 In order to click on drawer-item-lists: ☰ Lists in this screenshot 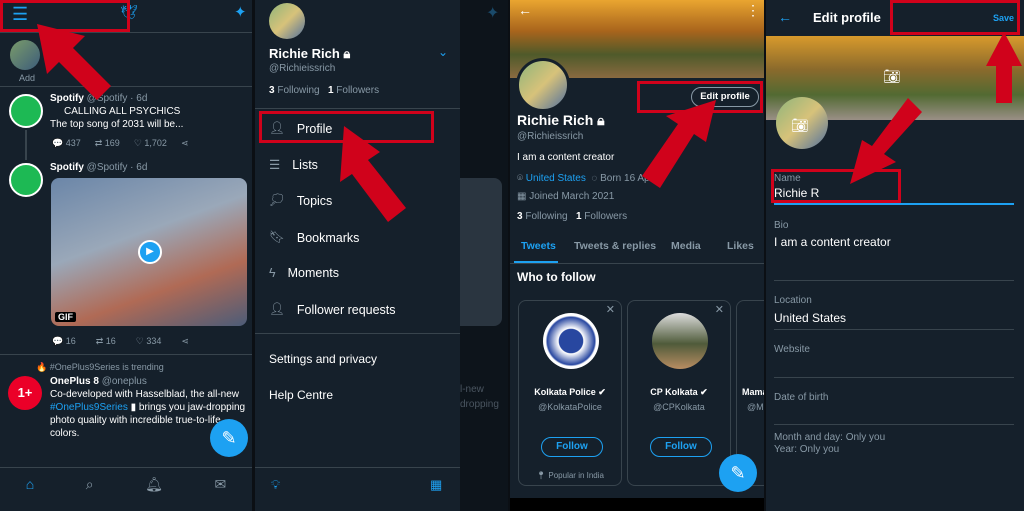, I will do `click(293, 165)`.